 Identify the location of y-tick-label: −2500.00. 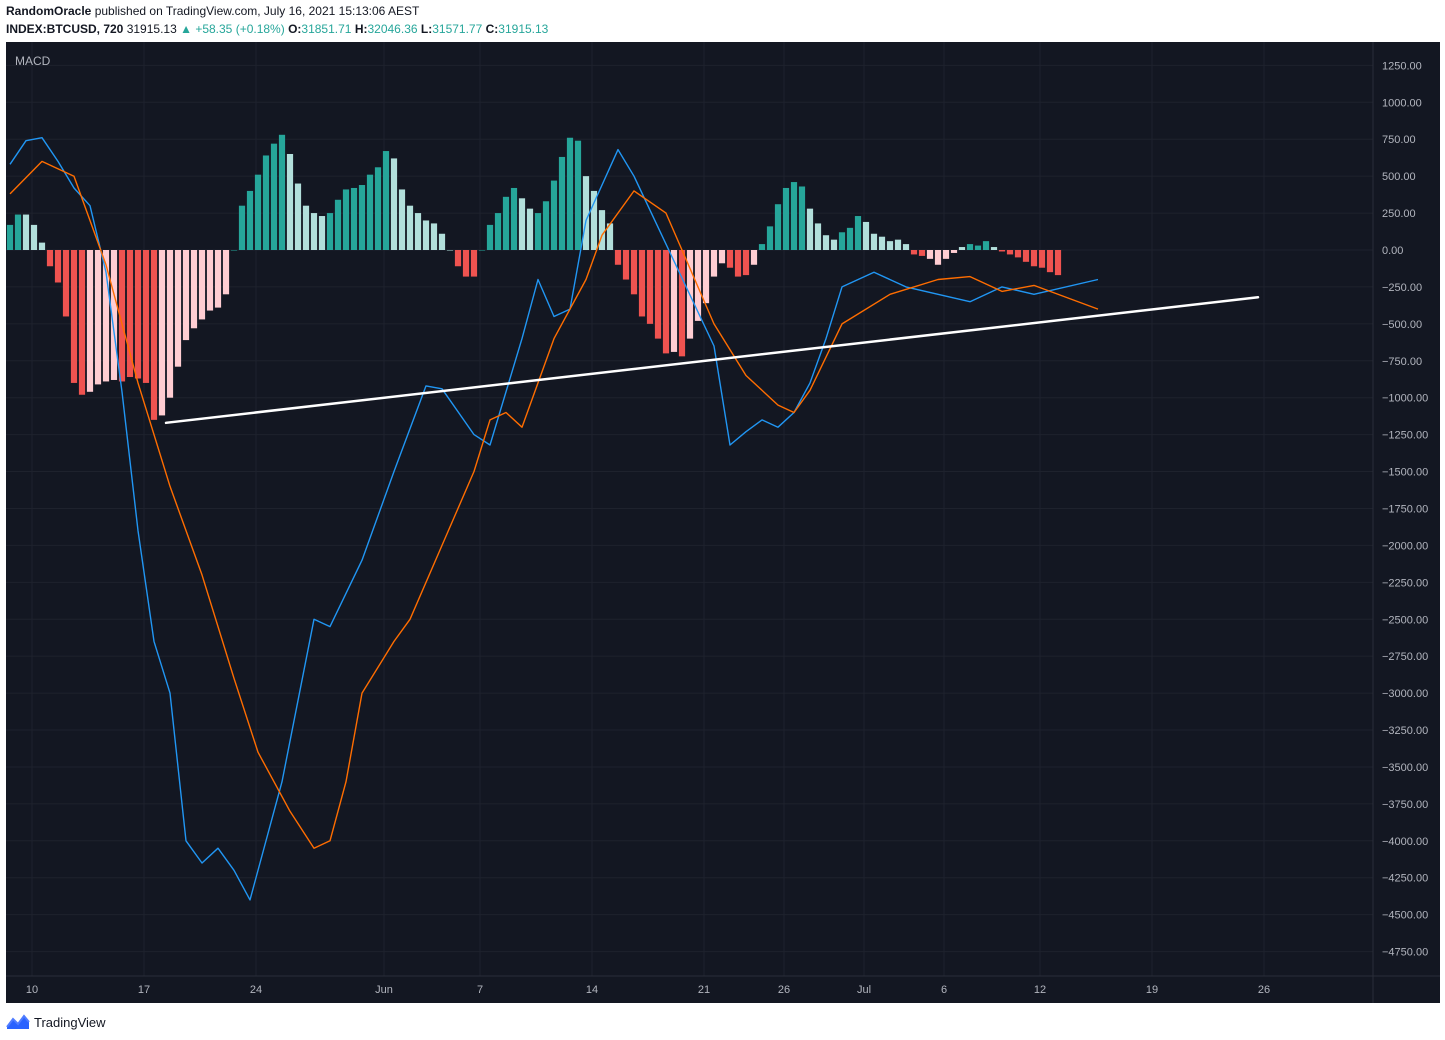
(1405, 620).